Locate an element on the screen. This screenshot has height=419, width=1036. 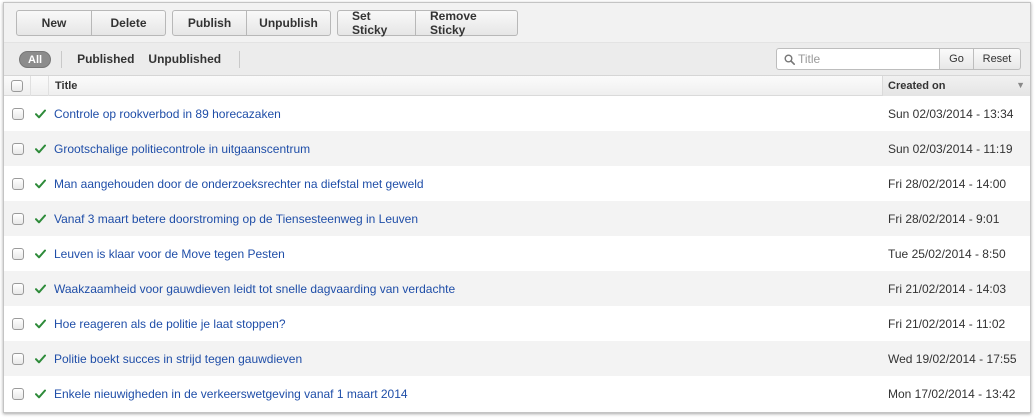
created-date: Fri 21/02/2014 - 11:02 is located at coordinates (947, 323).